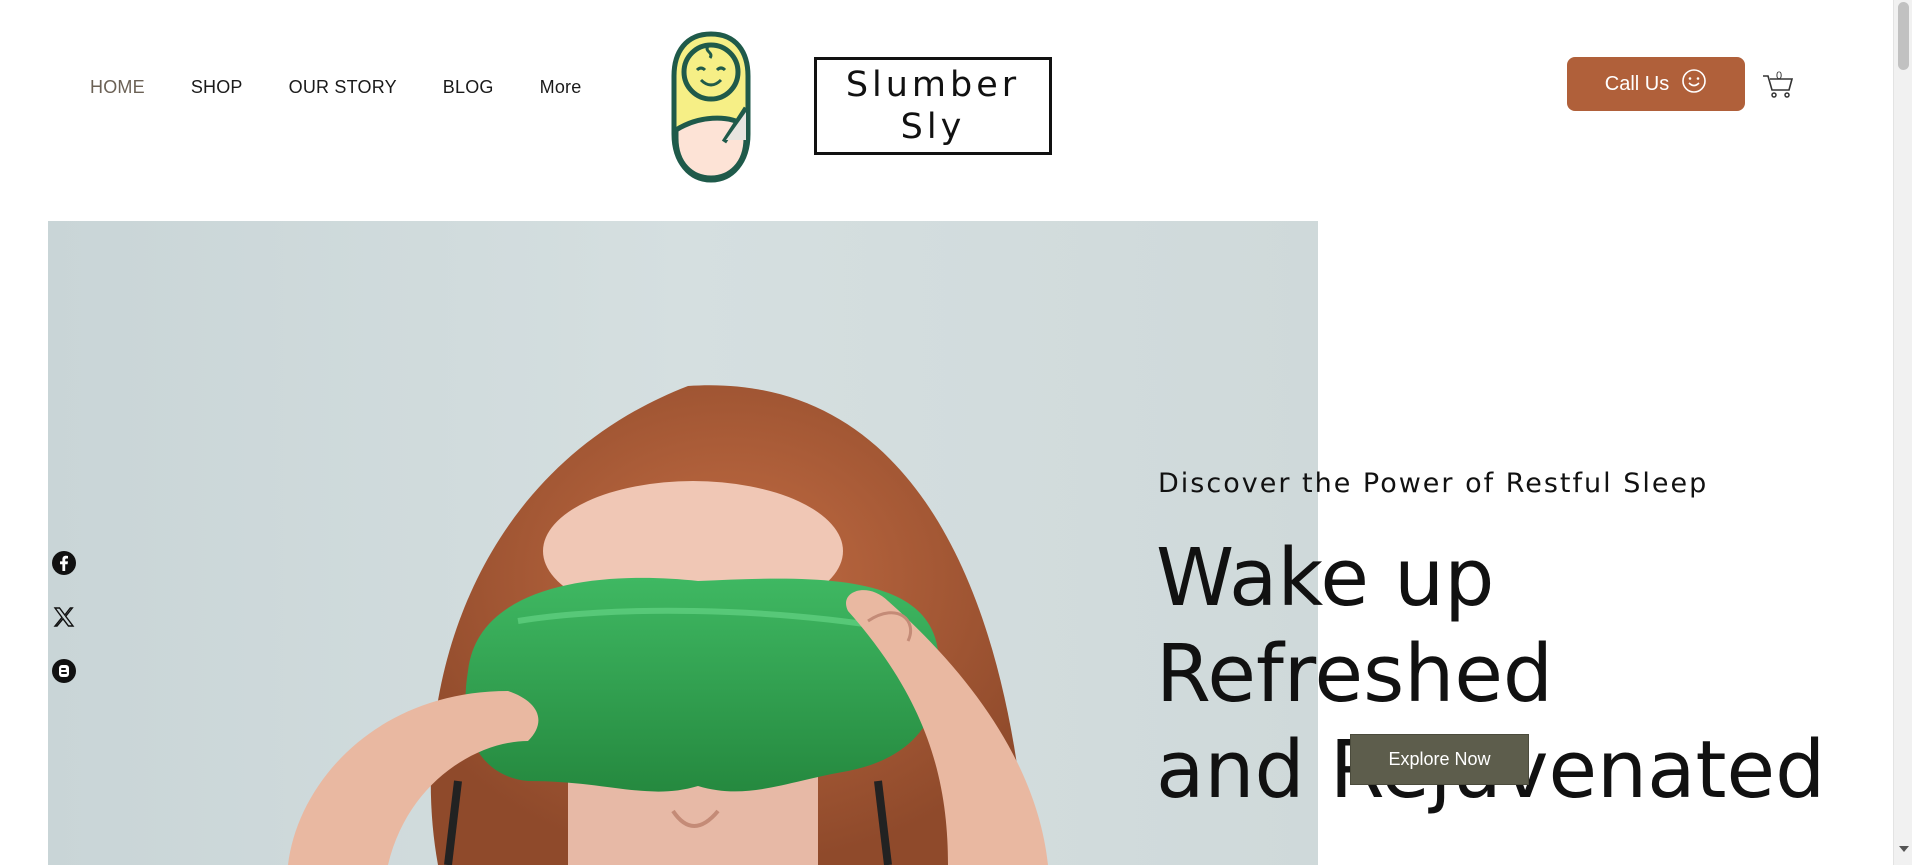 This screenshot has height=865, width=1912. Describe the element at coordinates (561, 87) in the screenshot. I see `nav-more: More` at that location.